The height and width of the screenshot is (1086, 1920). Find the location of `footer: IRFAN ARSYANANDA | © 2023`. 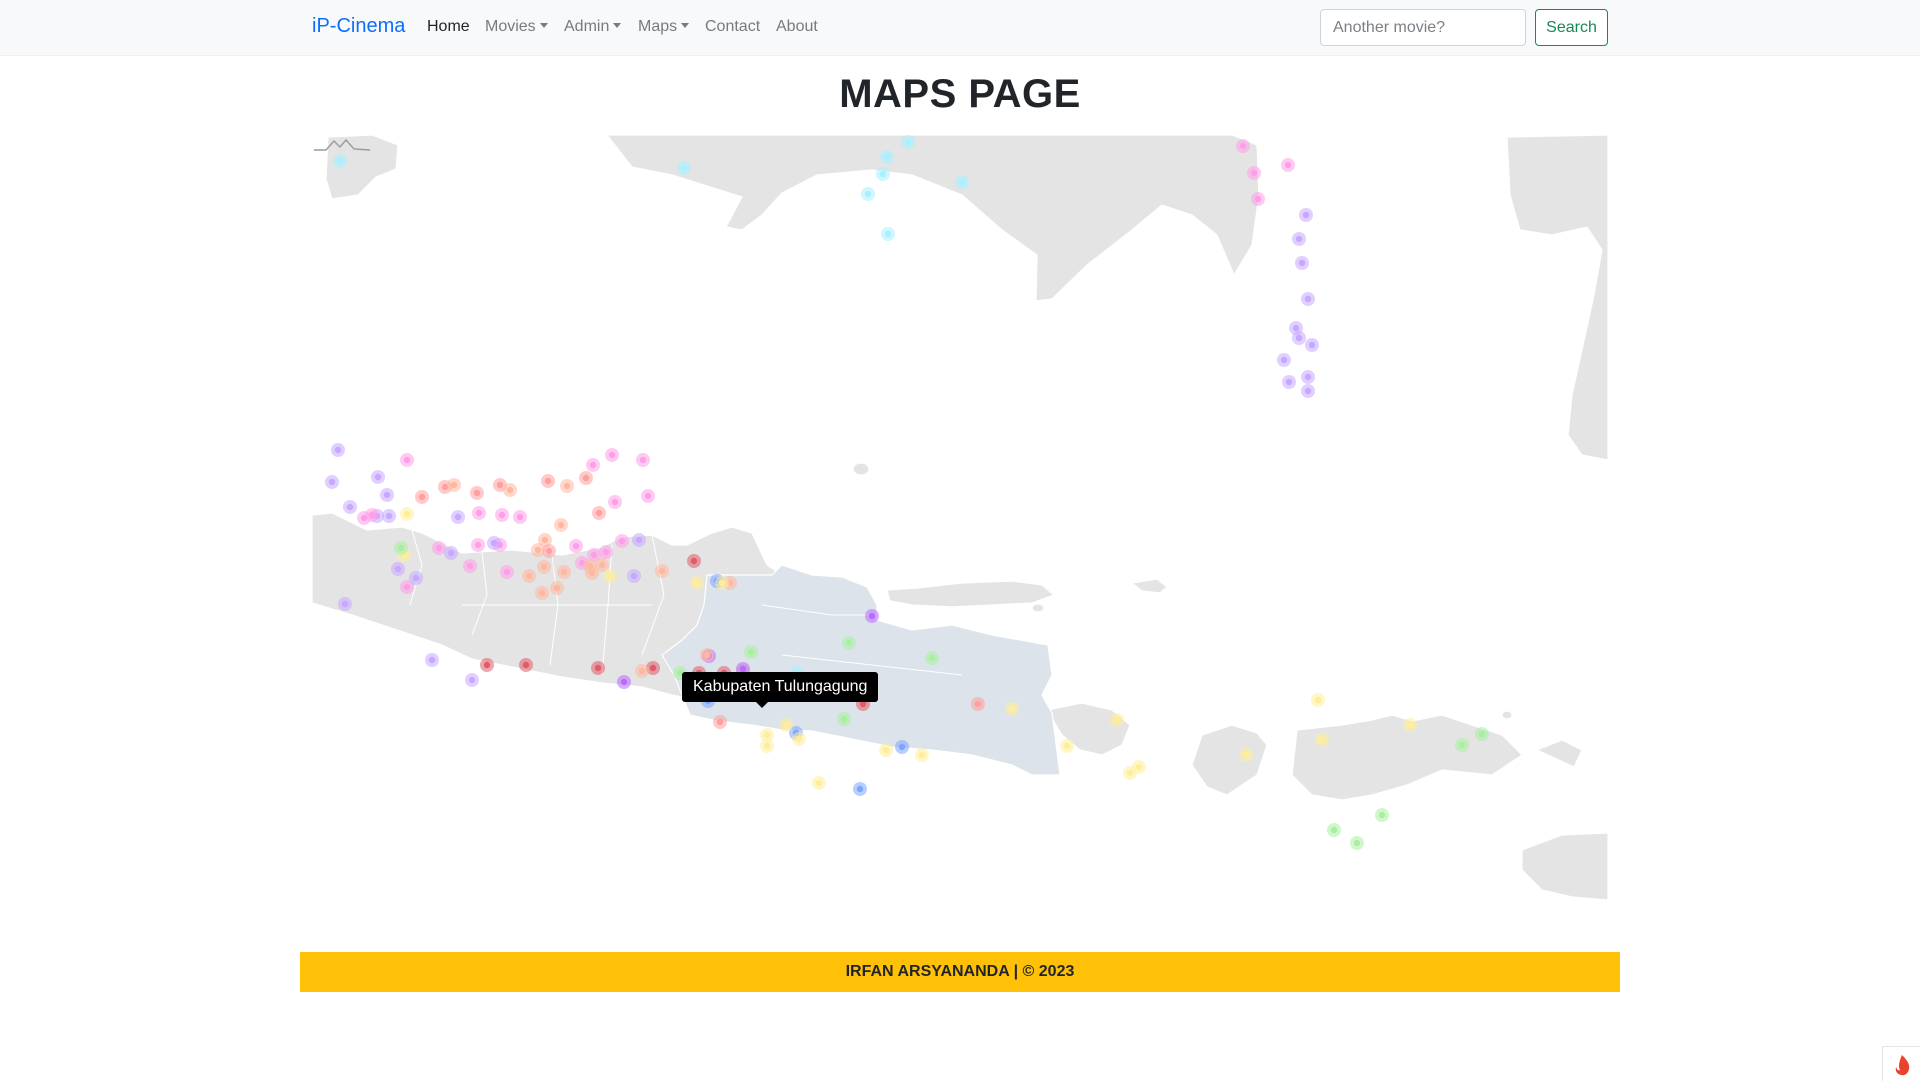

footer: IRFAN ARSYANANDA | © 2023 is located at coordinates (960, 972).